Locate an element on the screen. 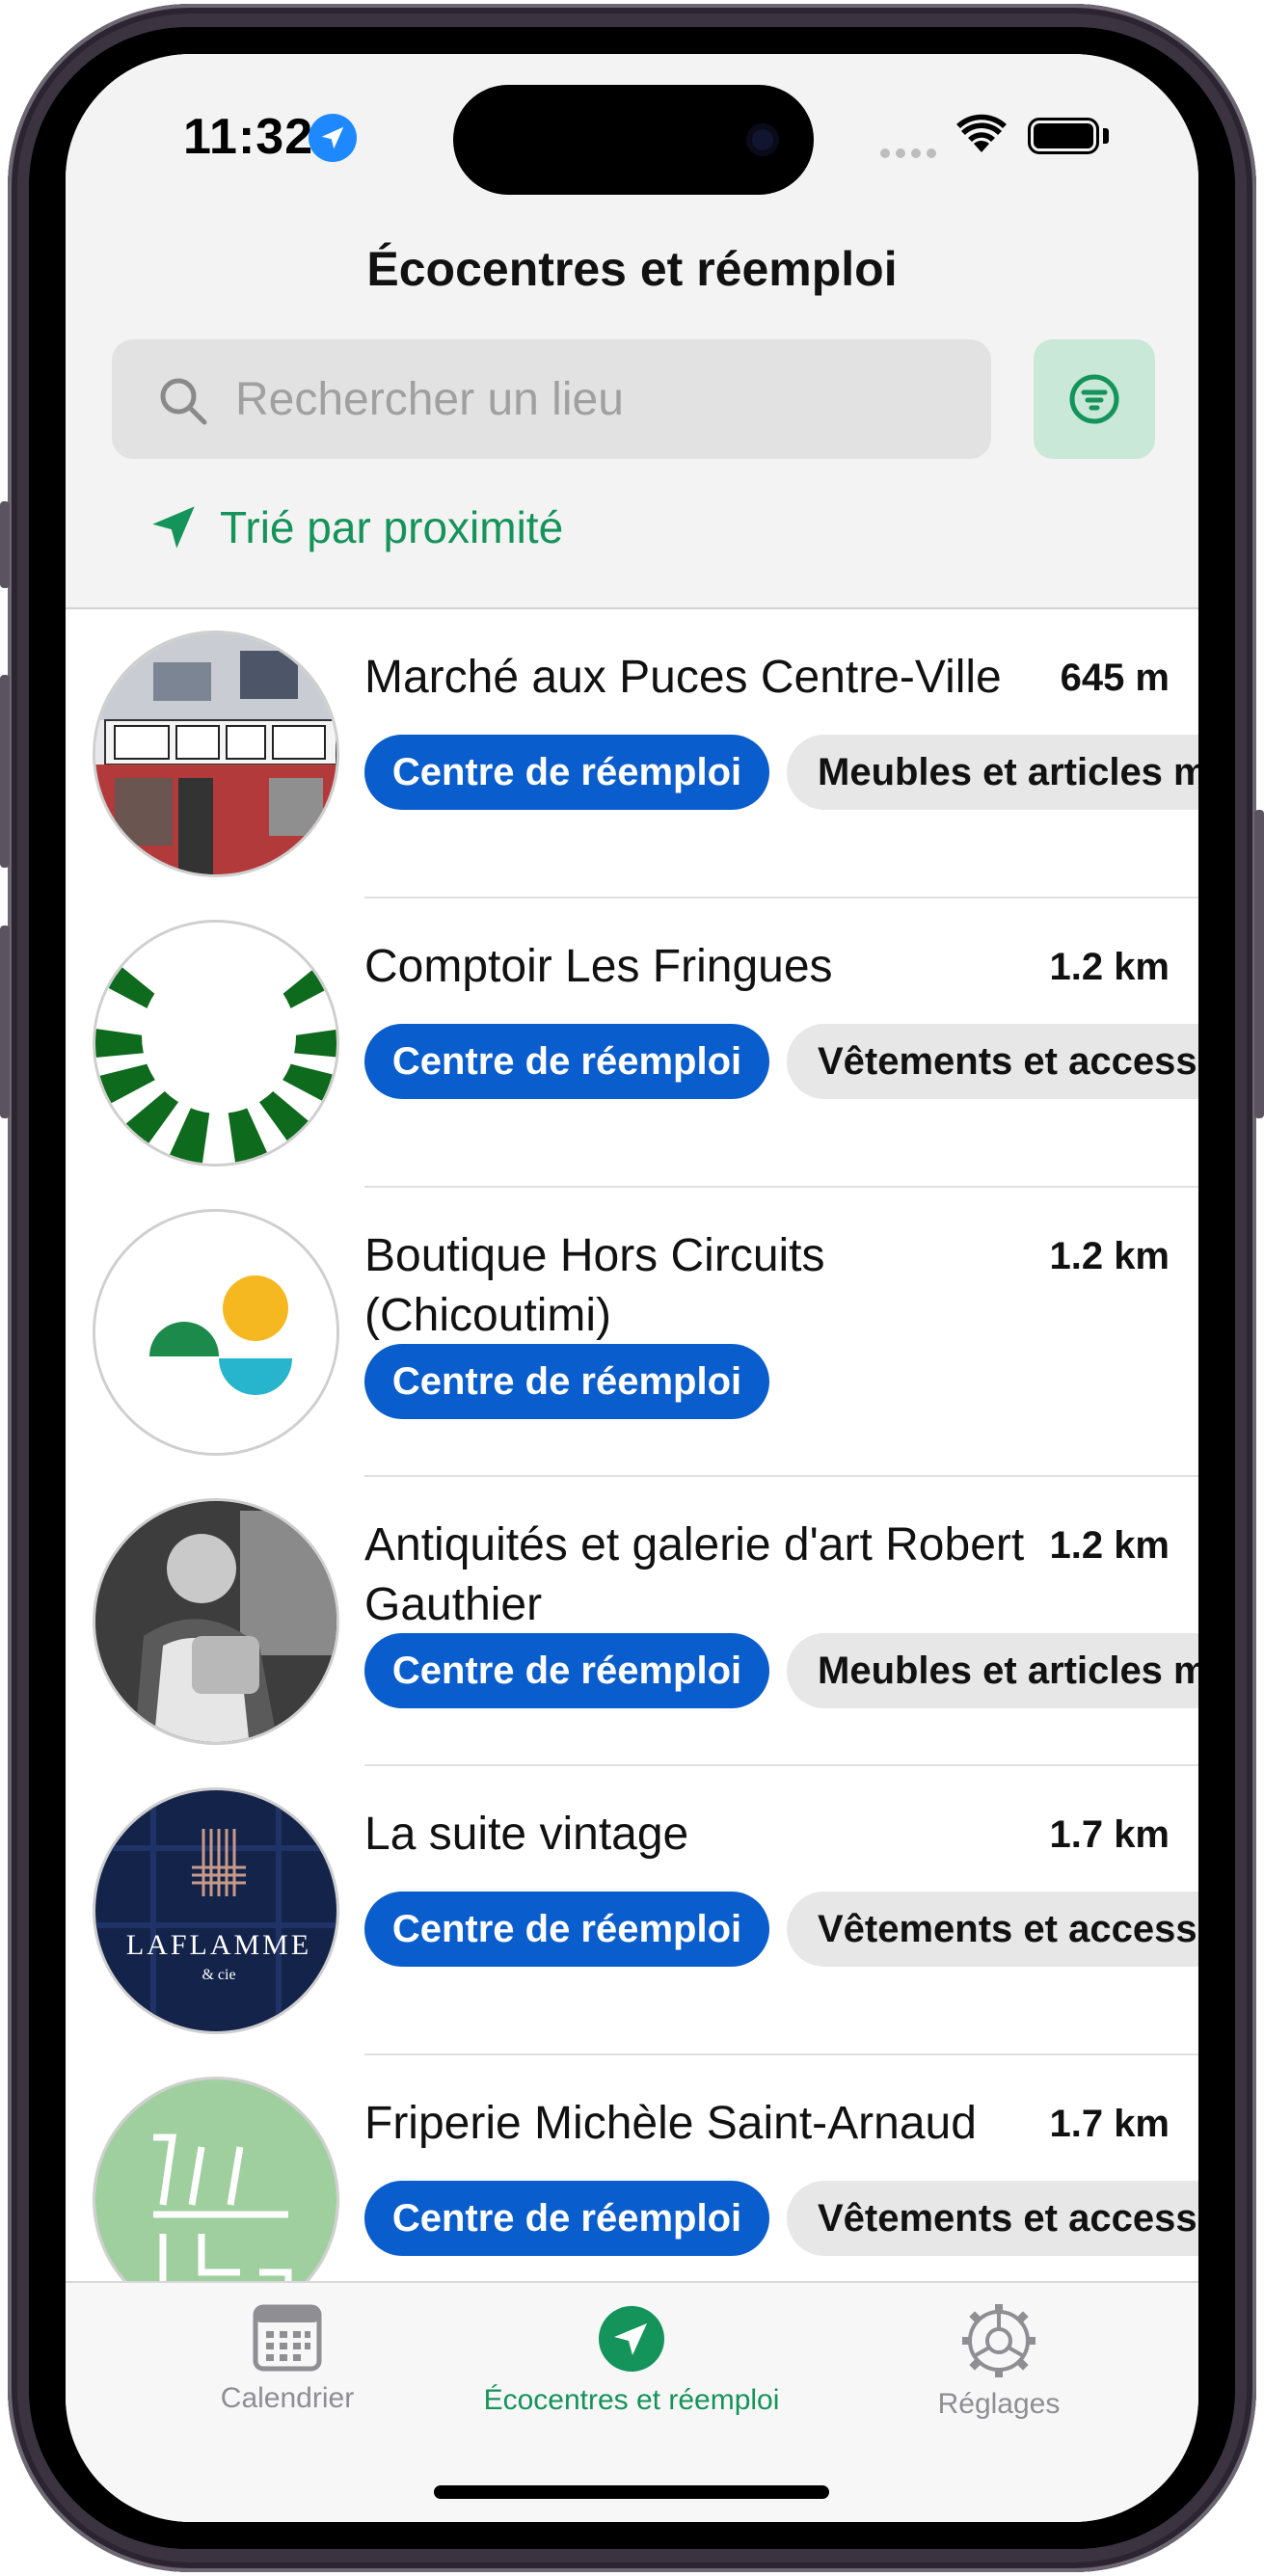 The height and width of the screenshot is (2576, 1264). battery-icon is located at coordinates (1063, 136).